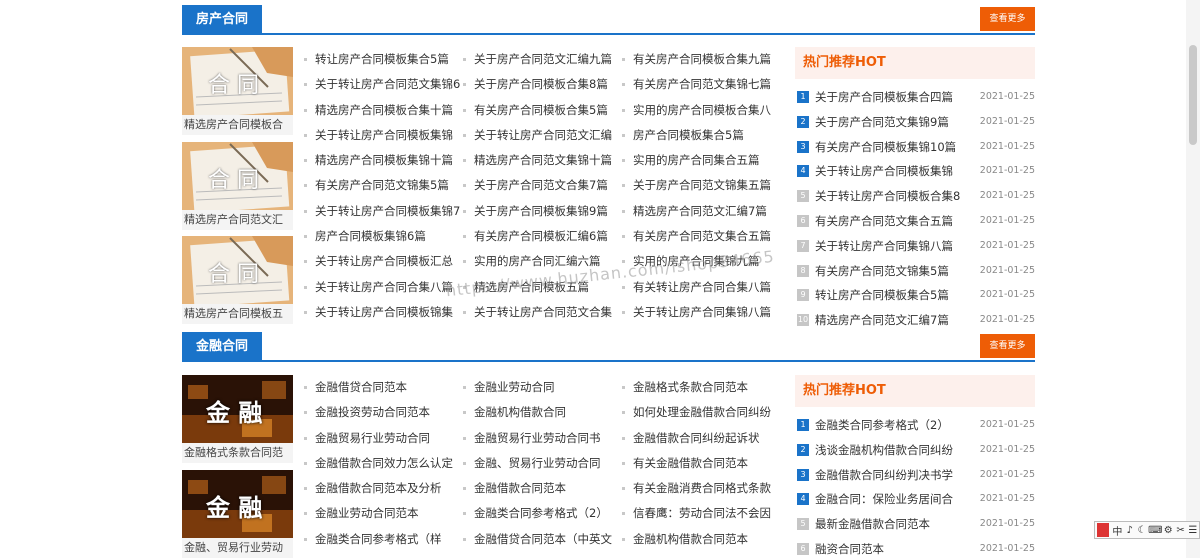  I want to click on article-link: 有关房产合同范文集锦七篇, so click(702, 84).